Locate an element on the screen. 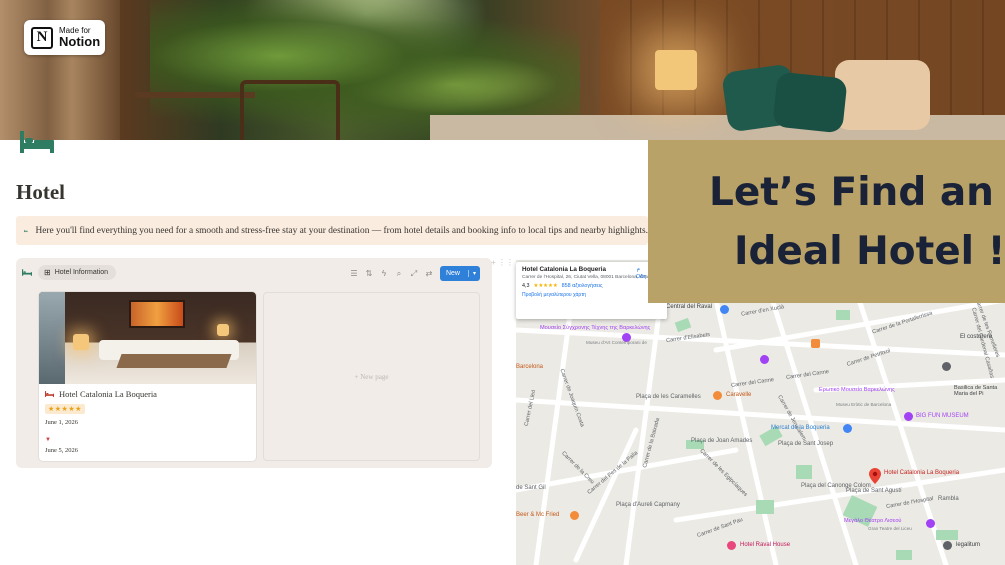 The image size is (1005, 565). poi-label: legalitum is located at coordinates (968, 545).